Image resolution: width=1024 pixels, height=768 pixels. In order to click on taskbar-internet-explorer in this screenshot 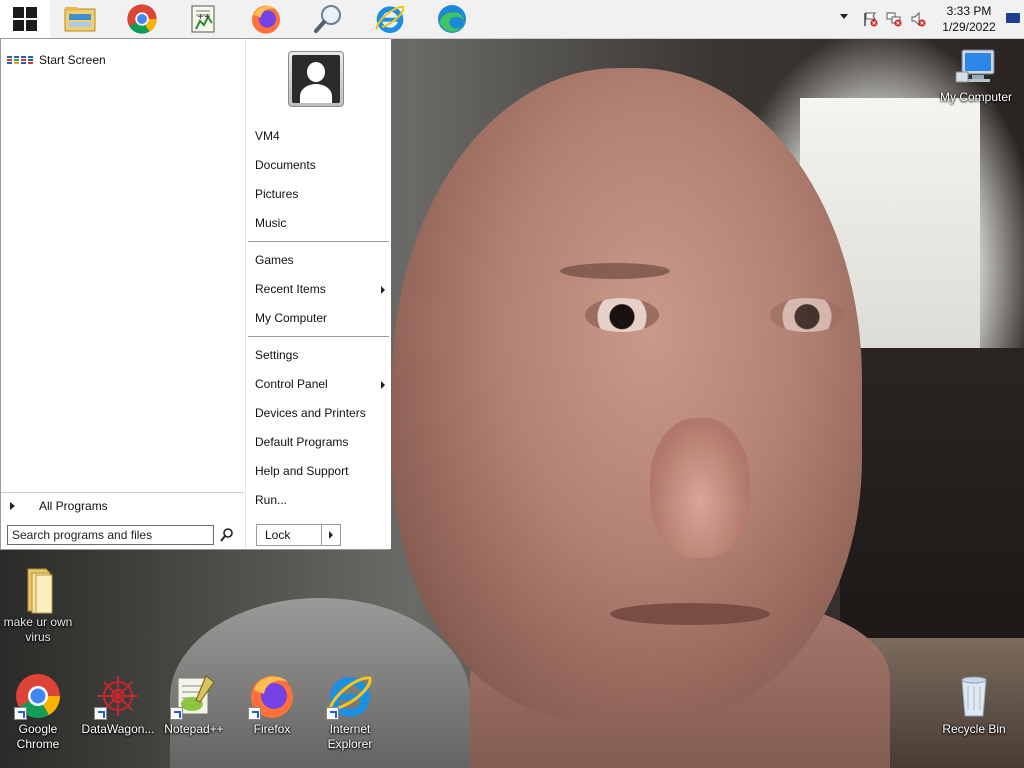, I will do `click(390, 19)`.